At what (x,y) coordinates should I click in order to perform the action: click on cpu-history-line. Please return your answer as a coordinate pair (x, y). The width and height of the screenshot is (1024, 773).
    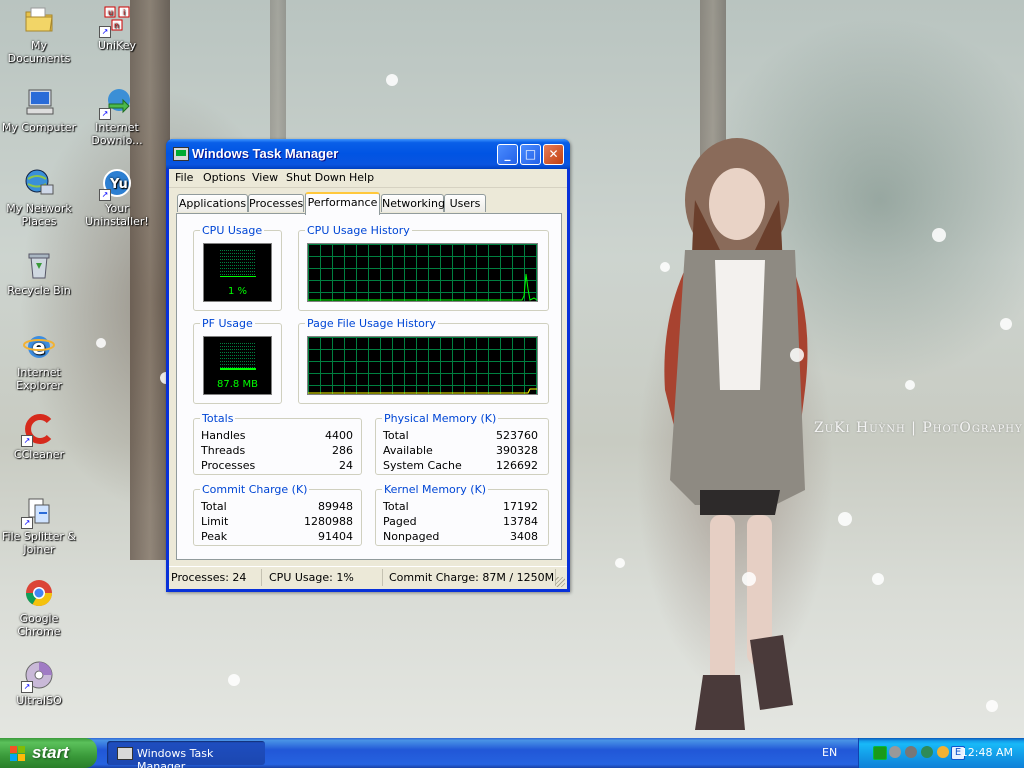
    Looking at the image, I should click on (422, 287).